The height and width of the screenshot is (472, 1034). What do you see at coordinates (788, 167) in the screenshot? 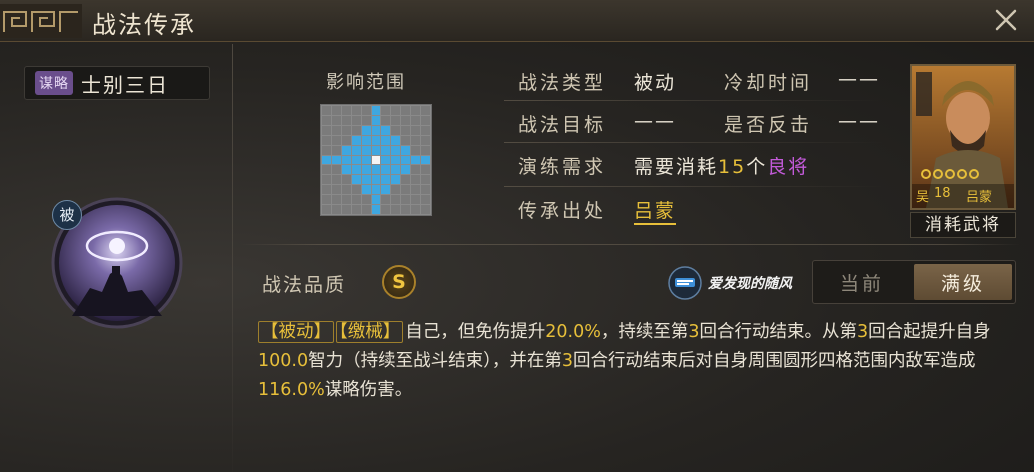
I see `train-item: 良将` at bounding box center [788, 167].